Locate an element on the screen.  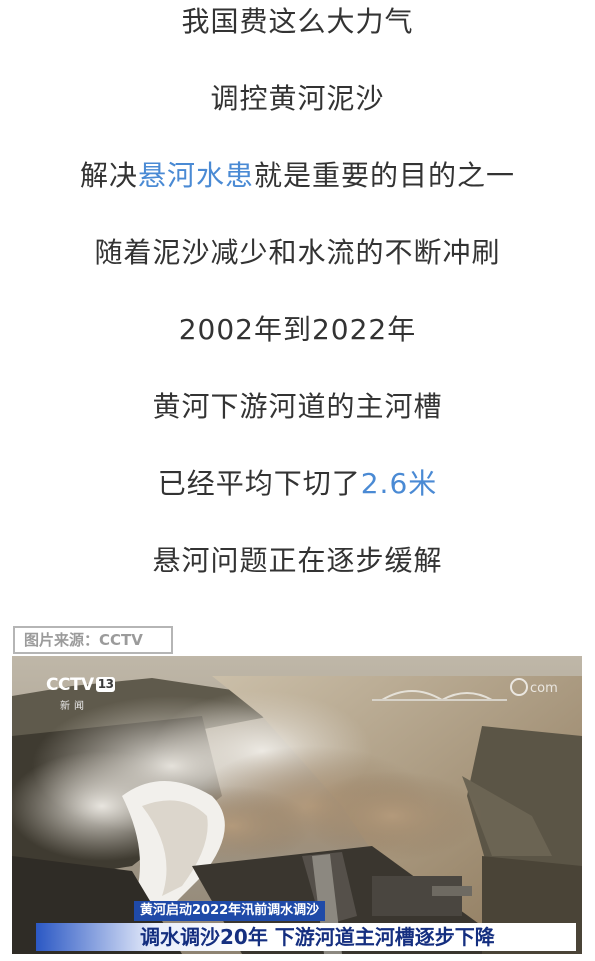
article-line-8: 悬河问题正在逐步缓解 is located at coordinates (297, 560).